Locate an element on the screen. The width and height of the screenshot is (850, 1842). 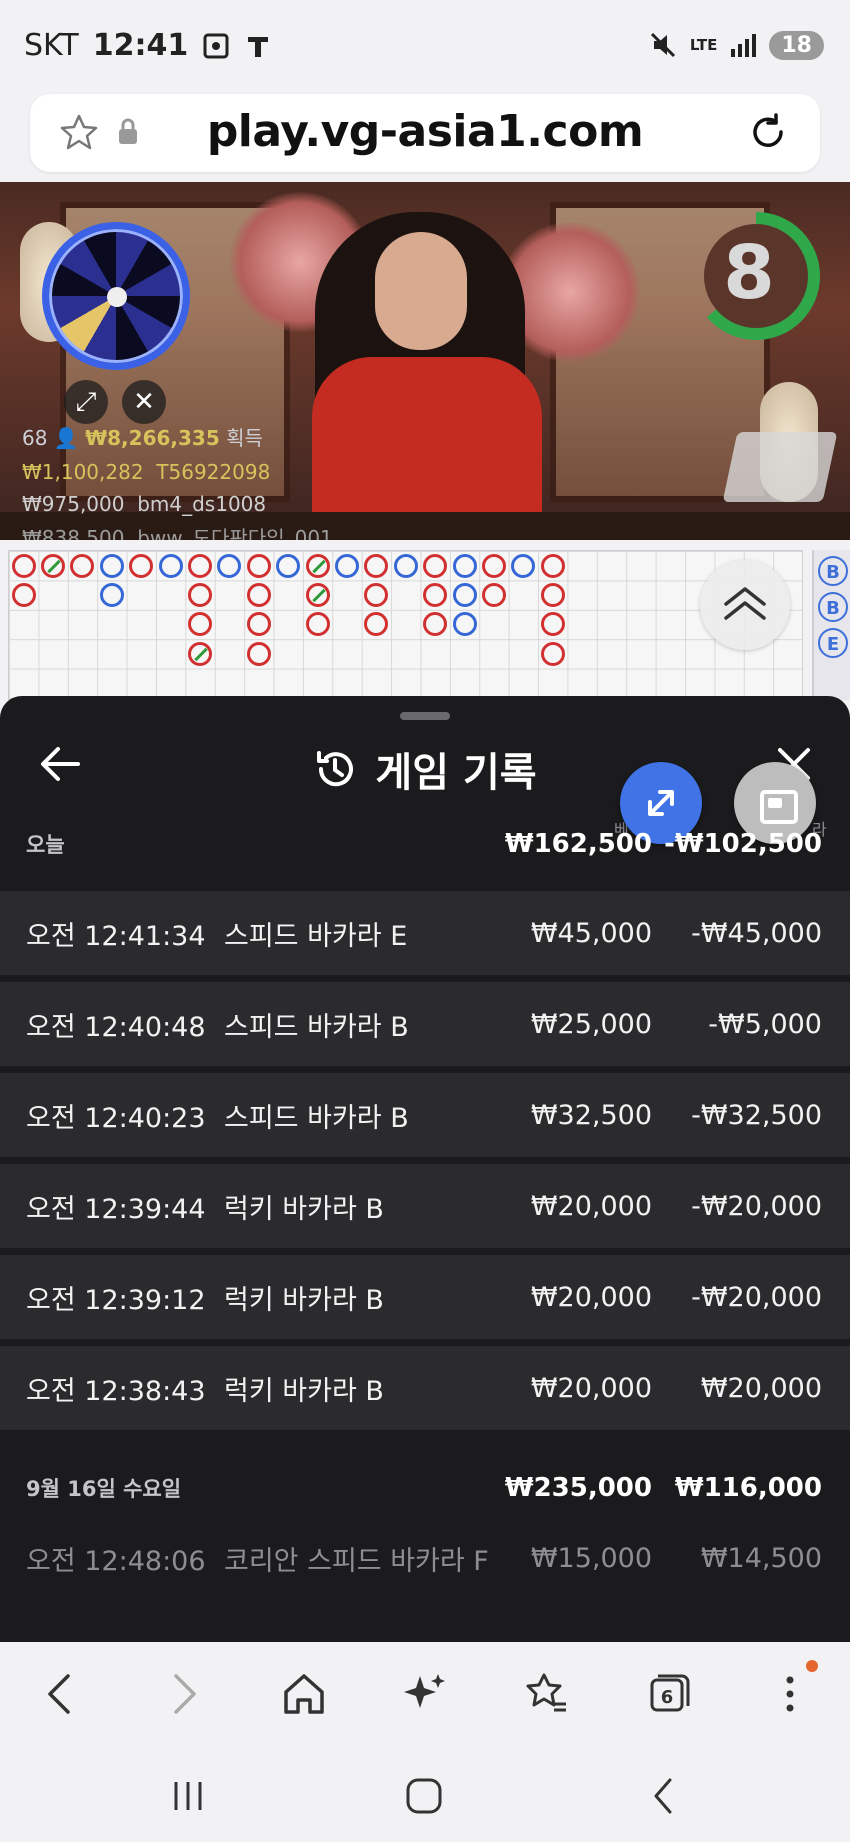
win-amount: ₩8,266,335 is located at coordinates (152, 438).